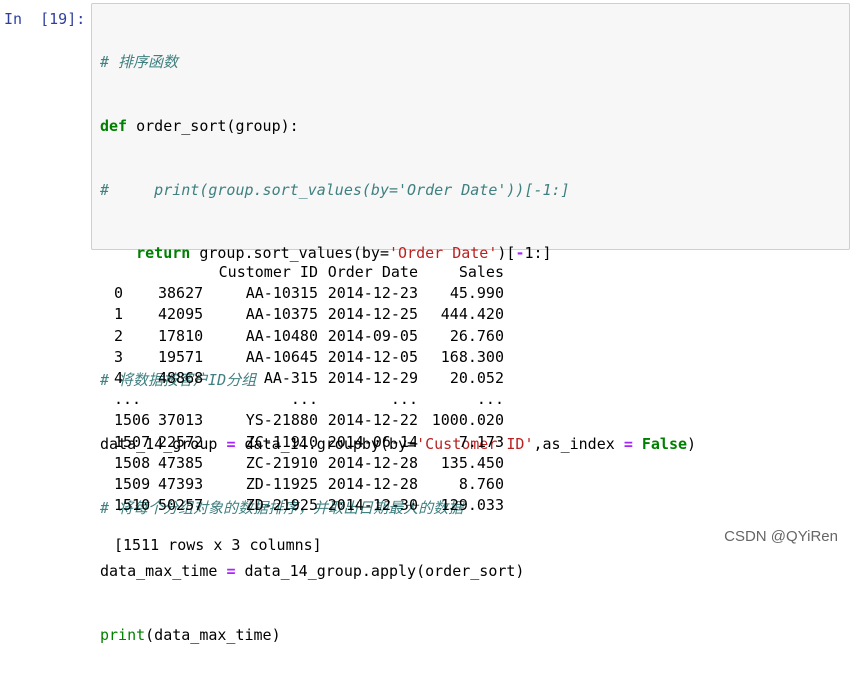 This screenshot has height=688, width=852. Describe the element at coordinates (476, 335) in the screenshot. I see `cell-sales: 26.760` at that location.